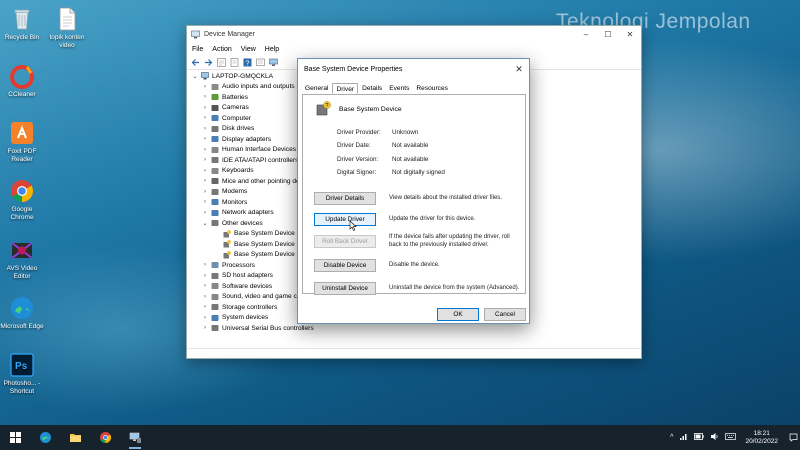 This screenshot has height=450, width=800. I want to click on menu-bar: File Action View Help, so click(414, 49).